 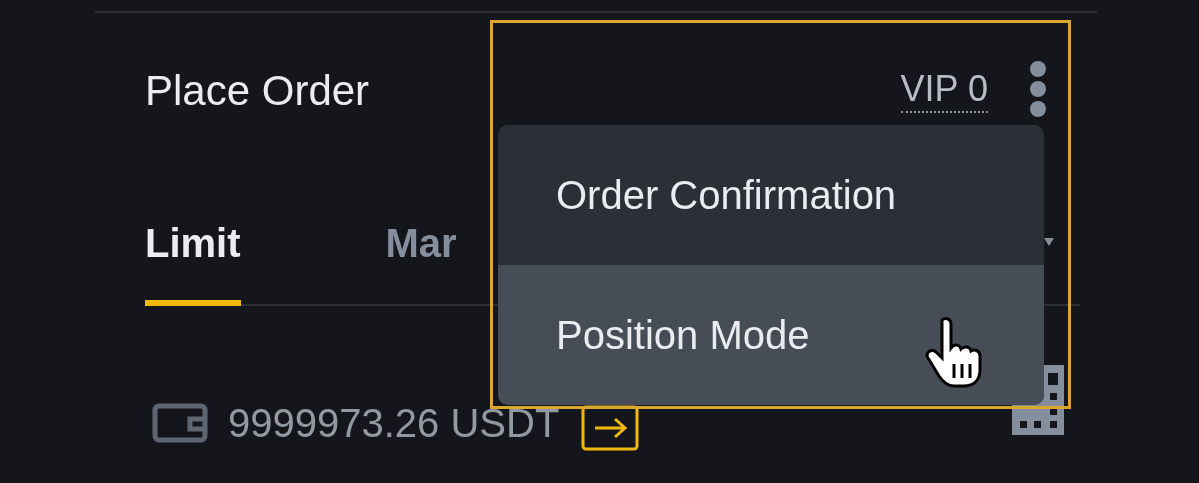 I want to click on vip-level-link: VIP 0, so click(x=944, y=90).